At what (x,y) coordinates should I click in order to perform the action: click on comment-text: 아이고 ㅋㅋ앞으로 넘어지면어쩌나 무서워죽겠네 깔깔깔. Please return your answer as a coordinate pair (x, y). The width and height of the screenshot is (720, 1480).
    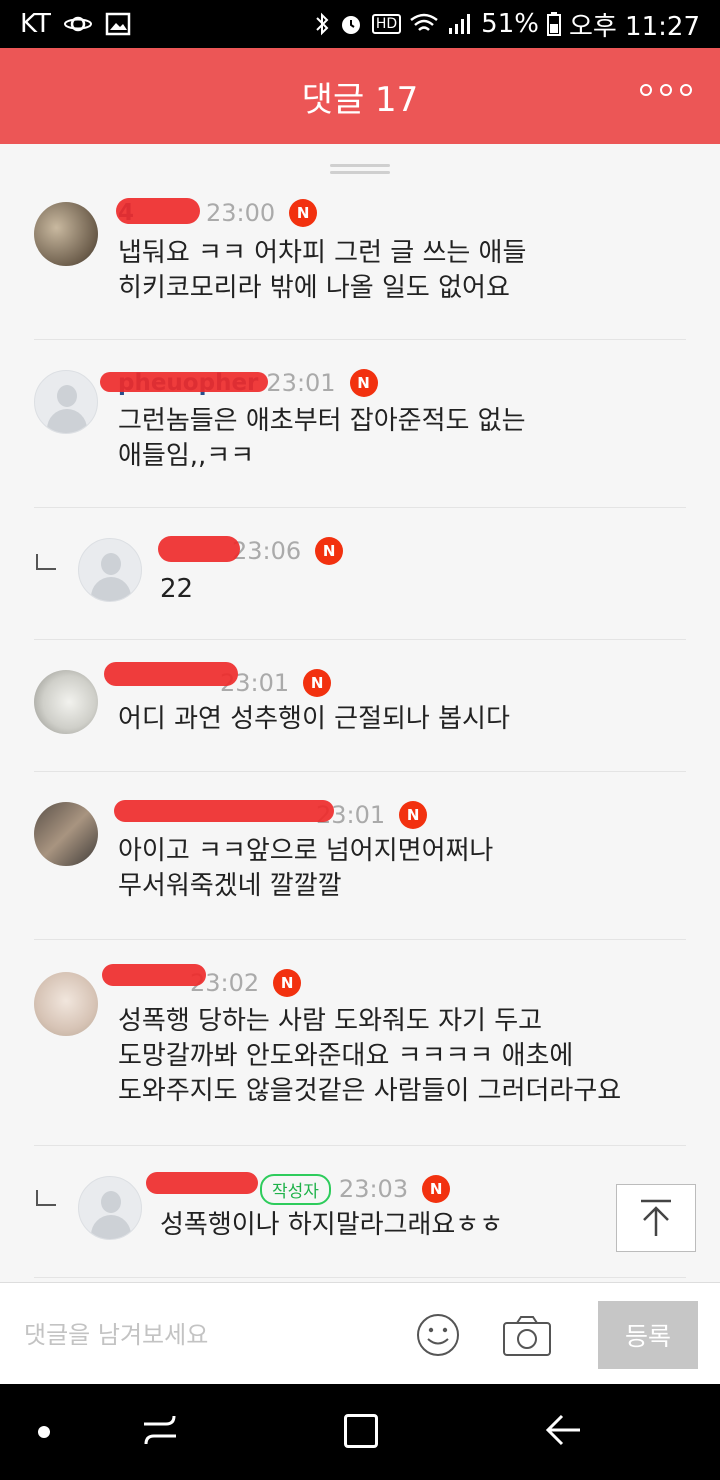
    Looking at the image, I should click on (305, 869).